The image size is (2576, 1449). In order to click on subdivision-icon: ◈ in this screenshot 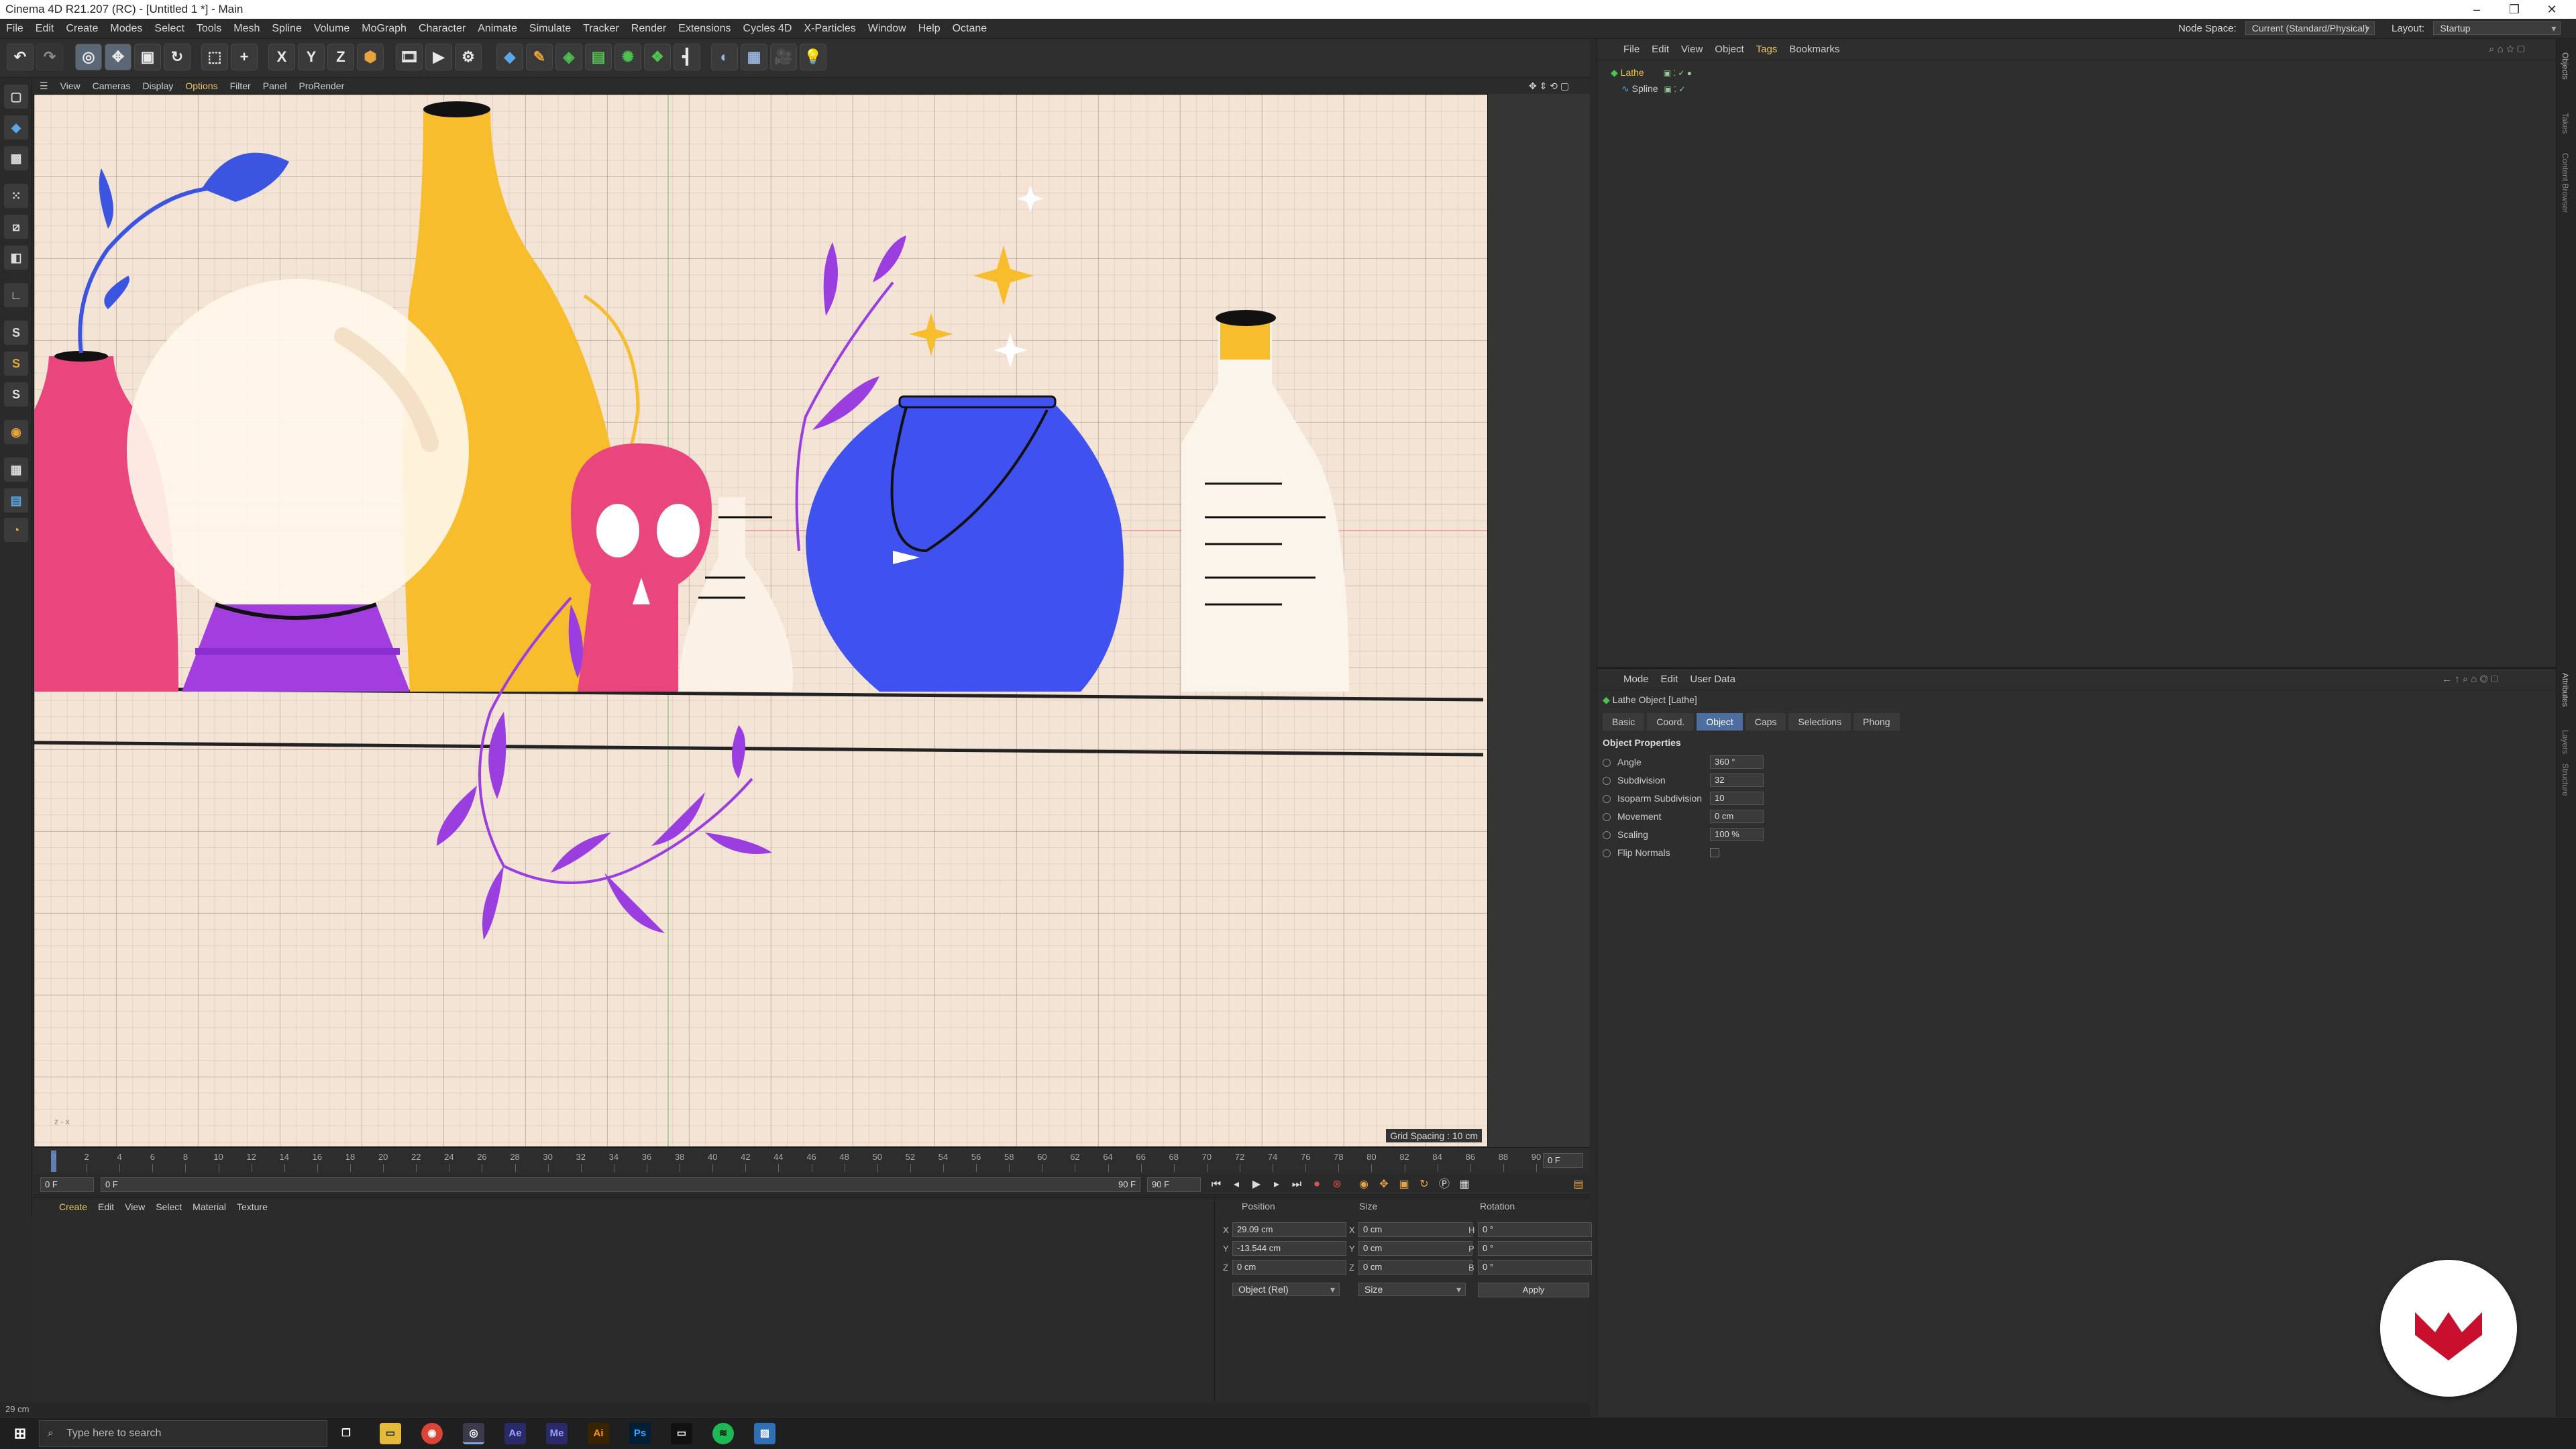, I will do `click(568, 57)`.